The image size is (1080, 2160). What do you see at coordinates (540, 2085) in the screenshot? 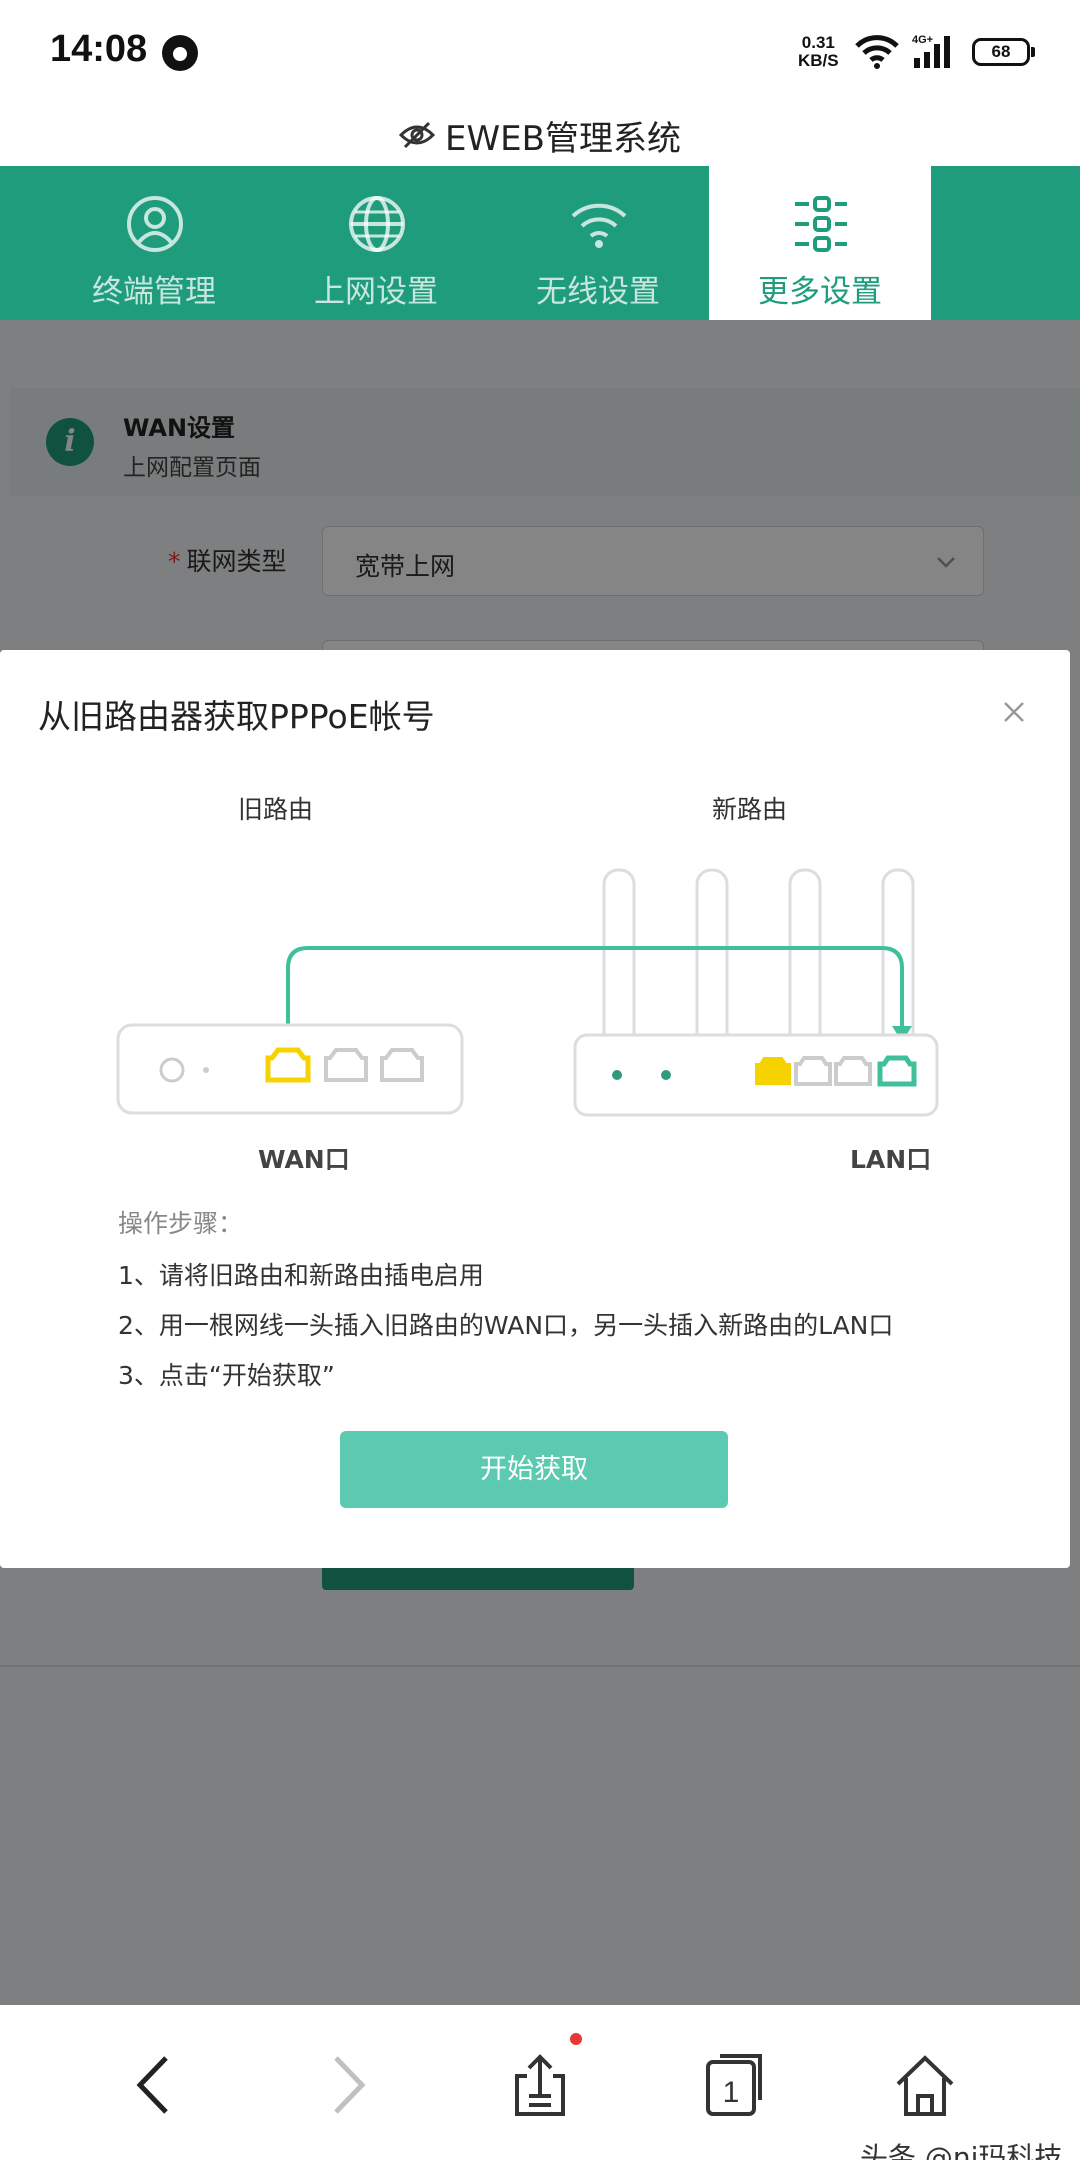
I see `share-icon` at bounding box center [540, 2085].